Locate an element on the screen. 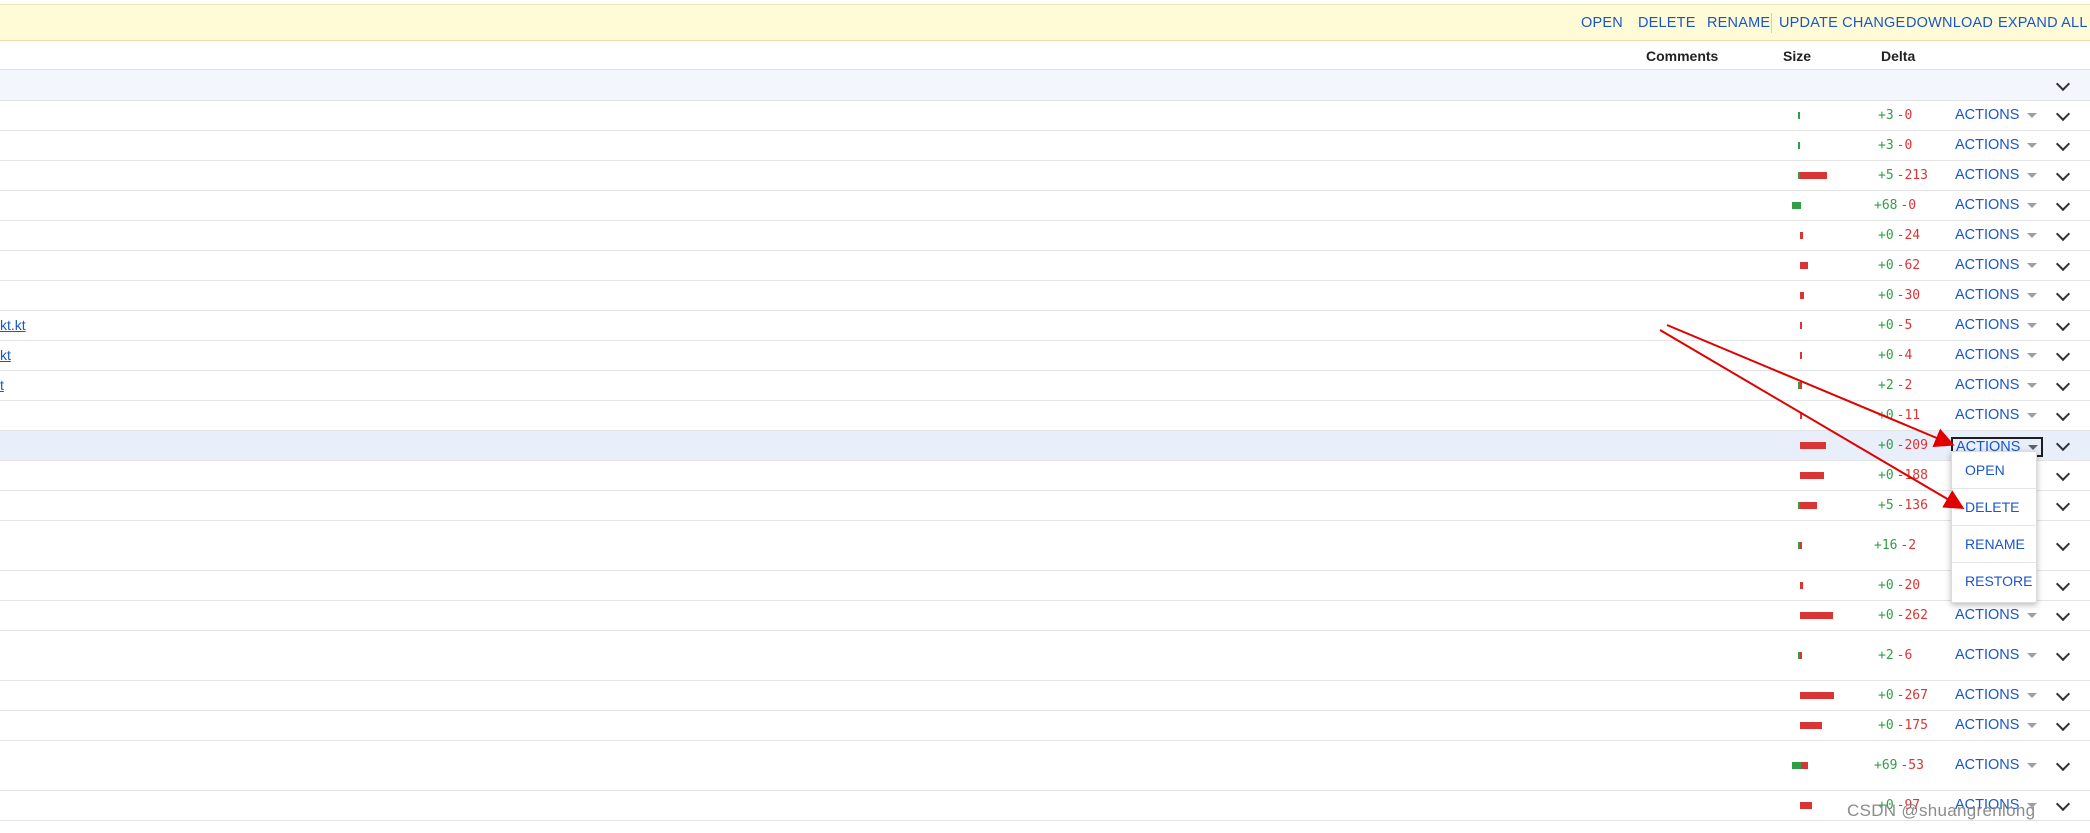 The width and height of the screenshot is (2090, 833). removed-count: -0 is located at coordinates (1904, 115).